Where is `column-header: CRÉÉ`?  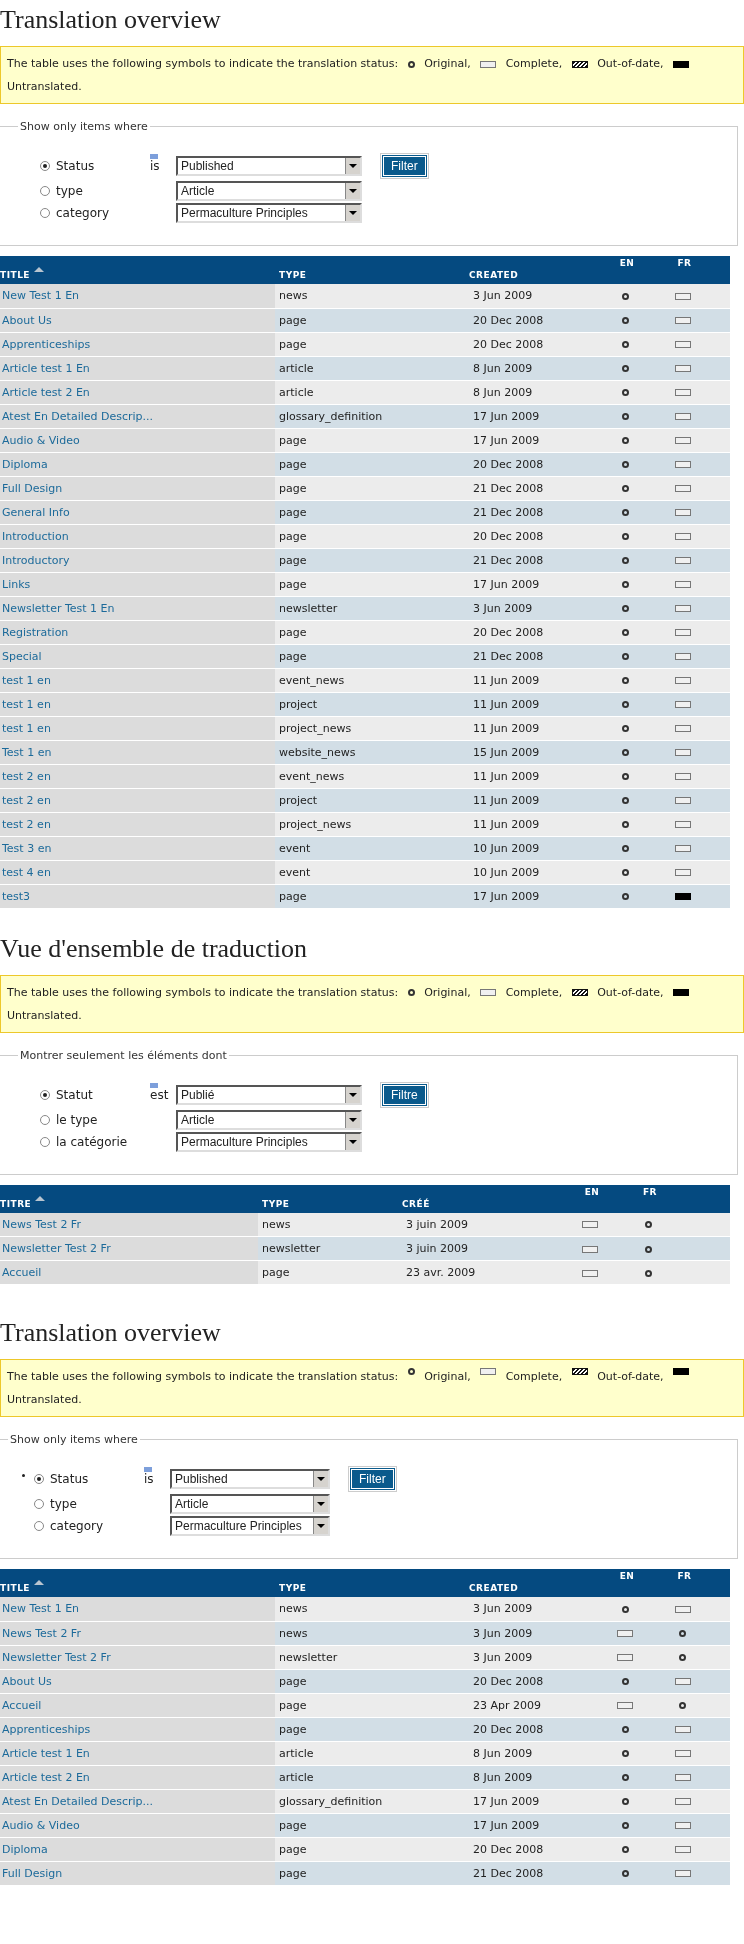
column-header: CRÉÉ is located at coordinates (483, 1198).